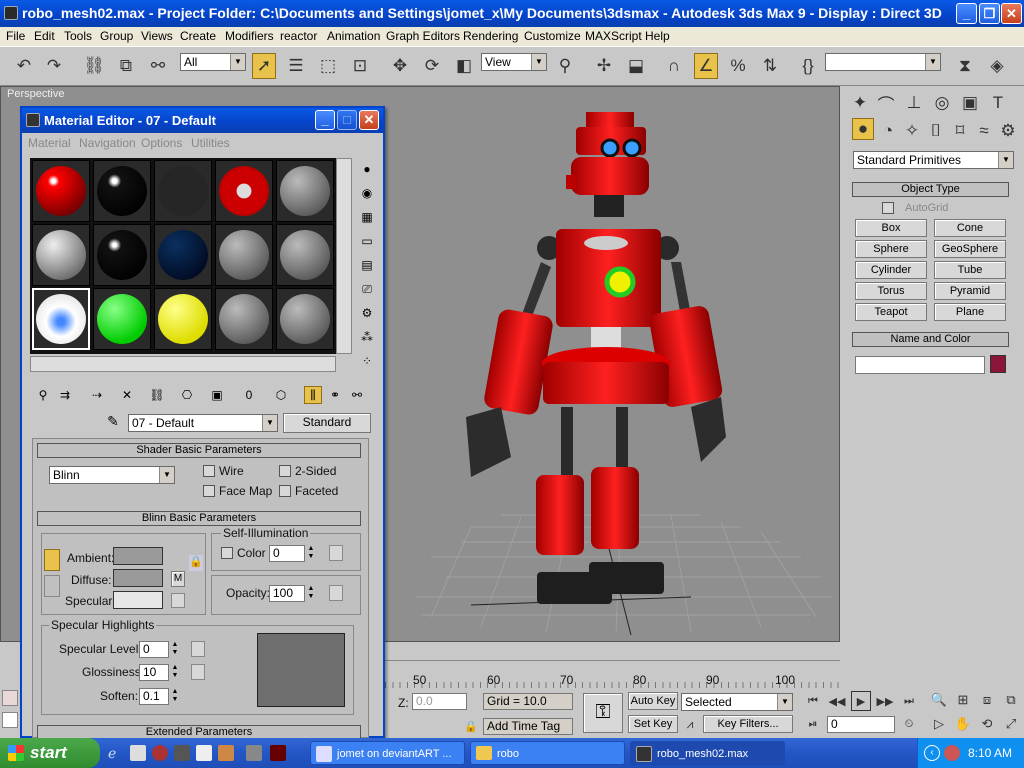 This screenshot has width=1024, height=768. What do you see at coordinates (813, 701) in the screenshot?
I see `go-to-start-icon: ⏮` at bounding box center [813, 701].